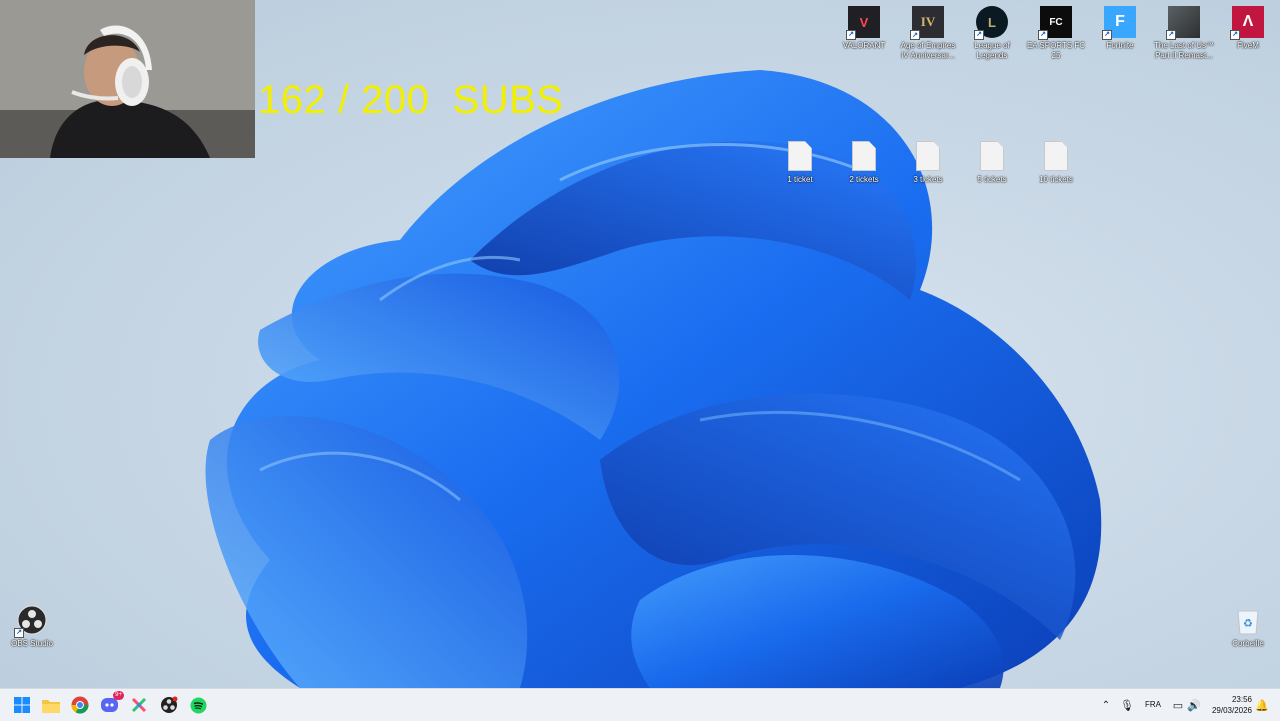 The image size is (1280, 721). What do you see at coordinates (1194, 705) in the screenshot?
I see `volume-icon: 🔊` at bounding box center [1194, 705].